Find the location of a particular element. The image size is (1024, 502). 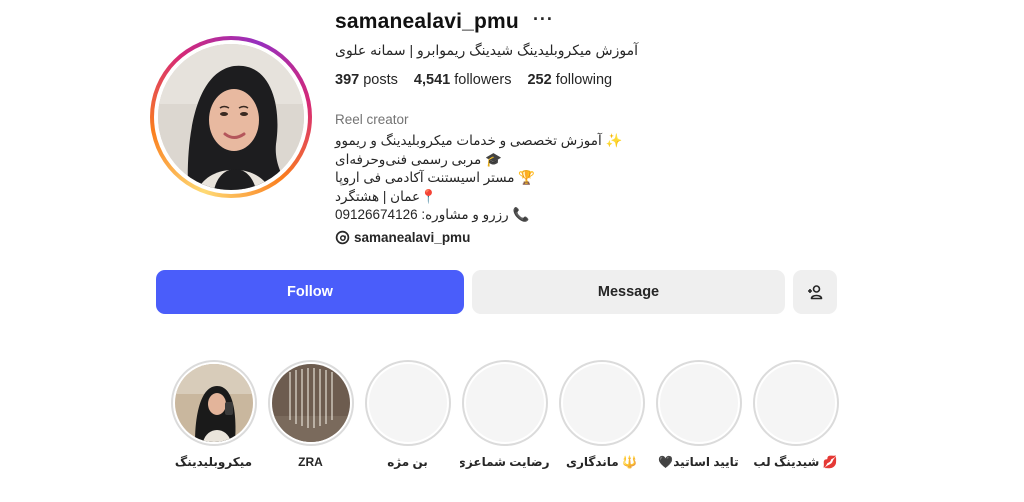

avatar-photo is located at coordinates (231, 117).